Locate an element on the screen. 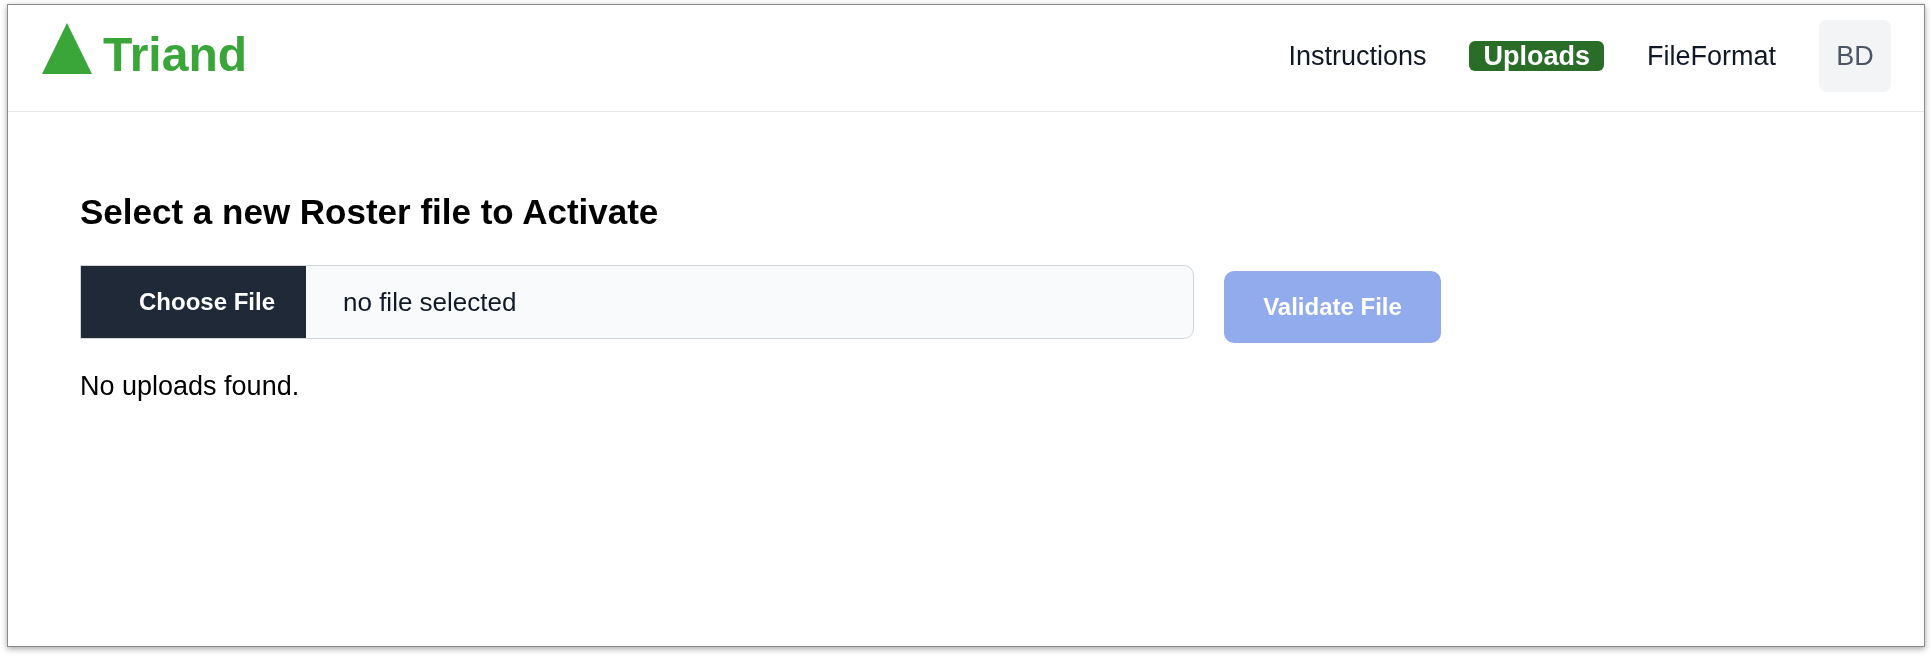  choose-file-button: Choose File is located at coordinates (193, 302).